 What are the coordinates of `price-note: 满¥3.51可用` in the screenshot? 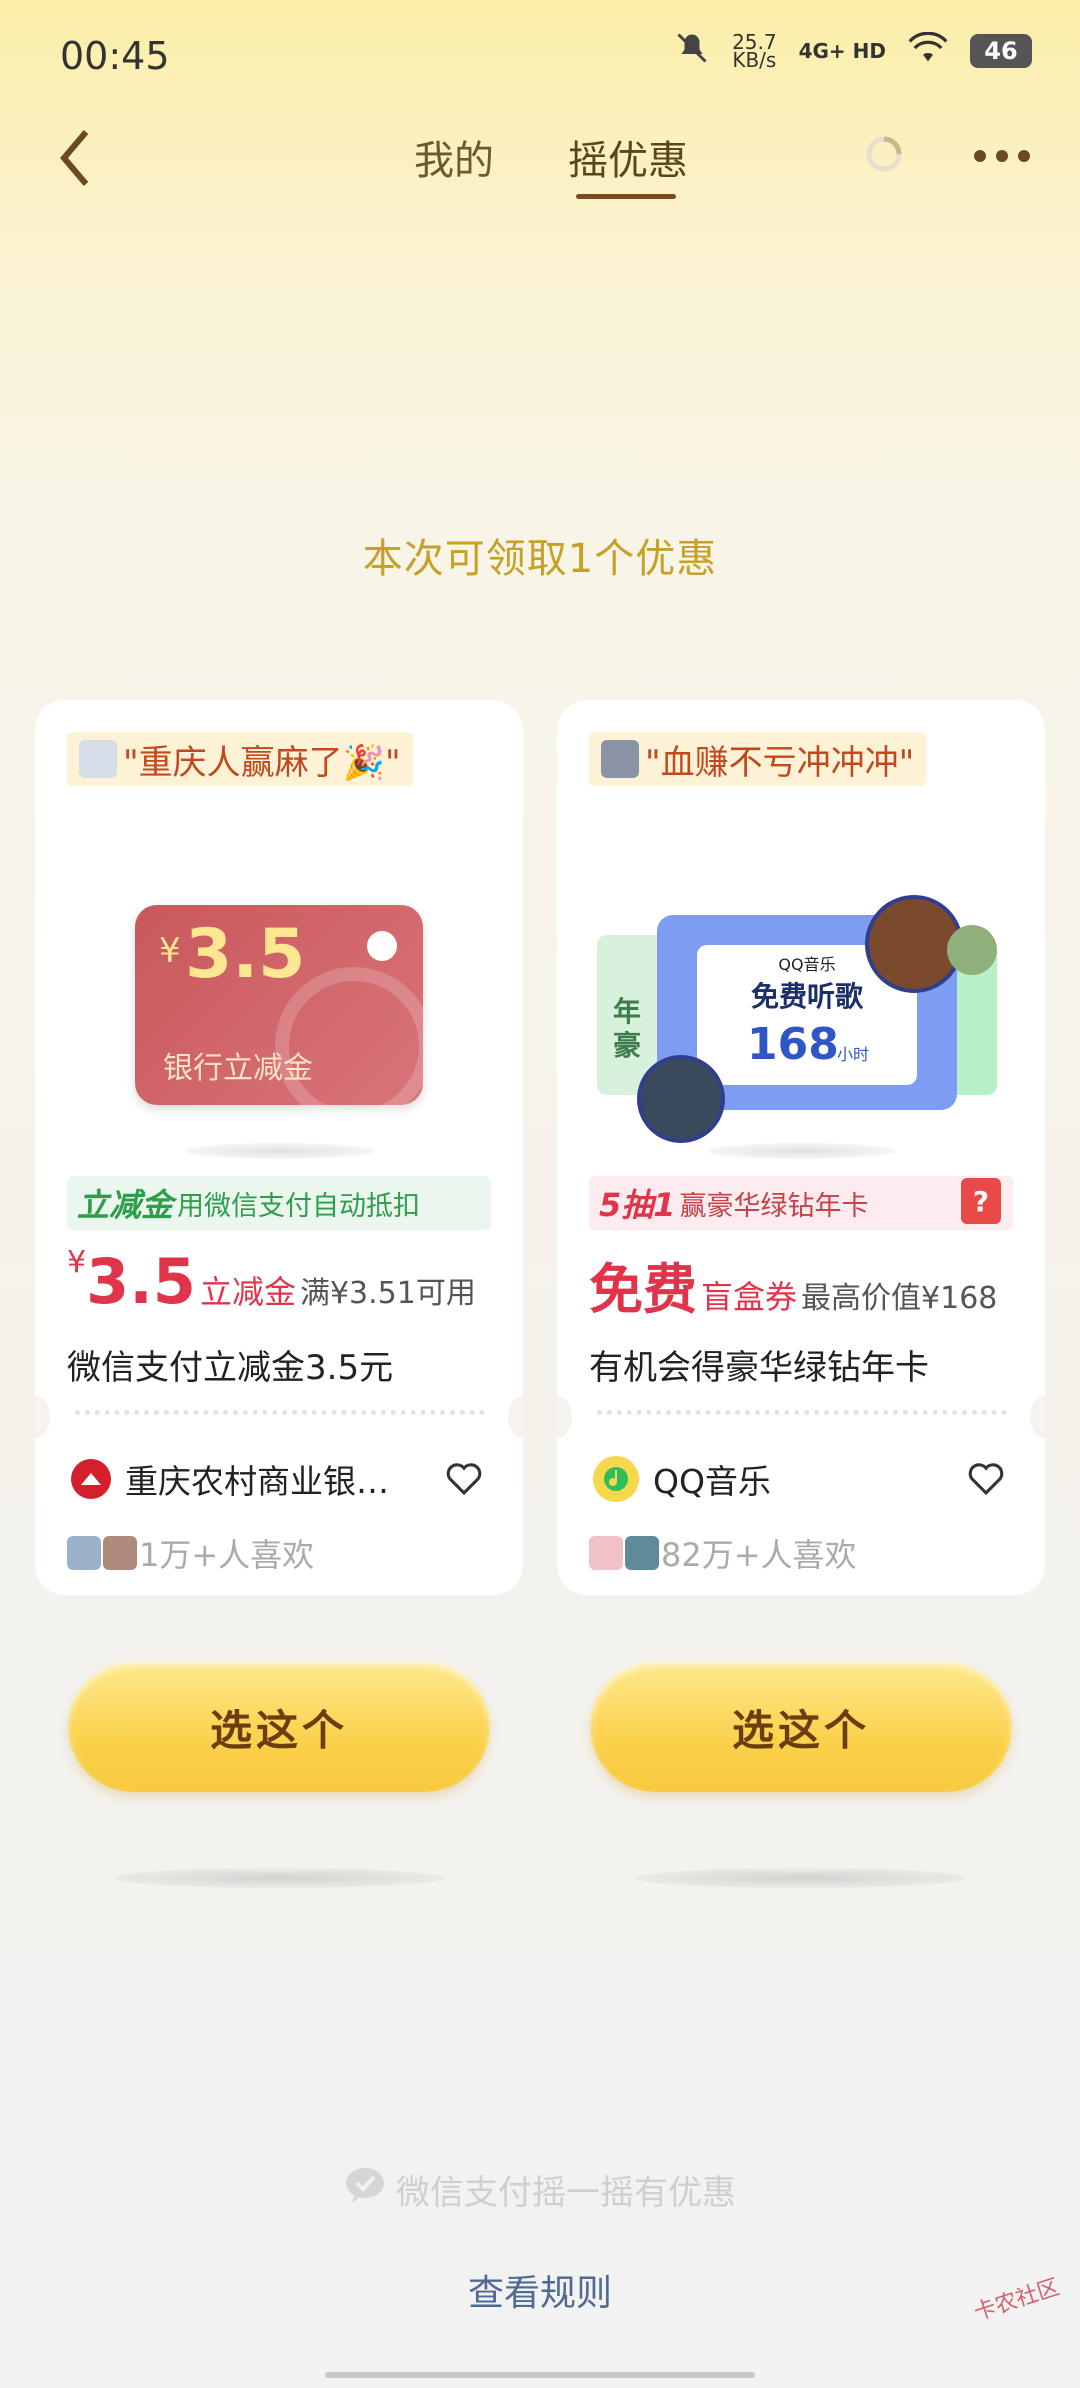 It's located at (387, 1293).